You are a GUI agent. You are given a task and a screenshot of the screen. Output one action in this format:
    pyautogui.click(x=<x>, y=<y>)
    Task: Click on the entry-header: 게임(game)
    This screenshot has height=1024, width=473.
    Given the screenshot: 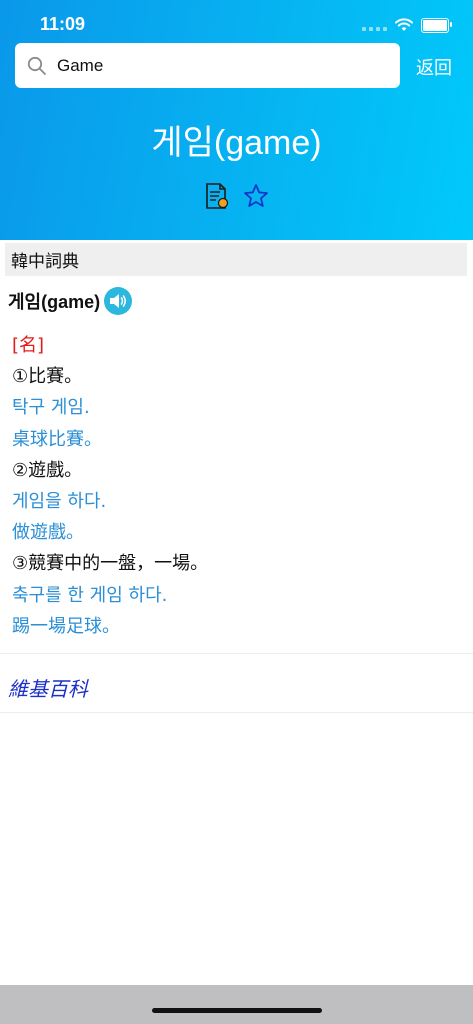 What is the action you would take?
    pyautogui.click(x=70, y=301)
    